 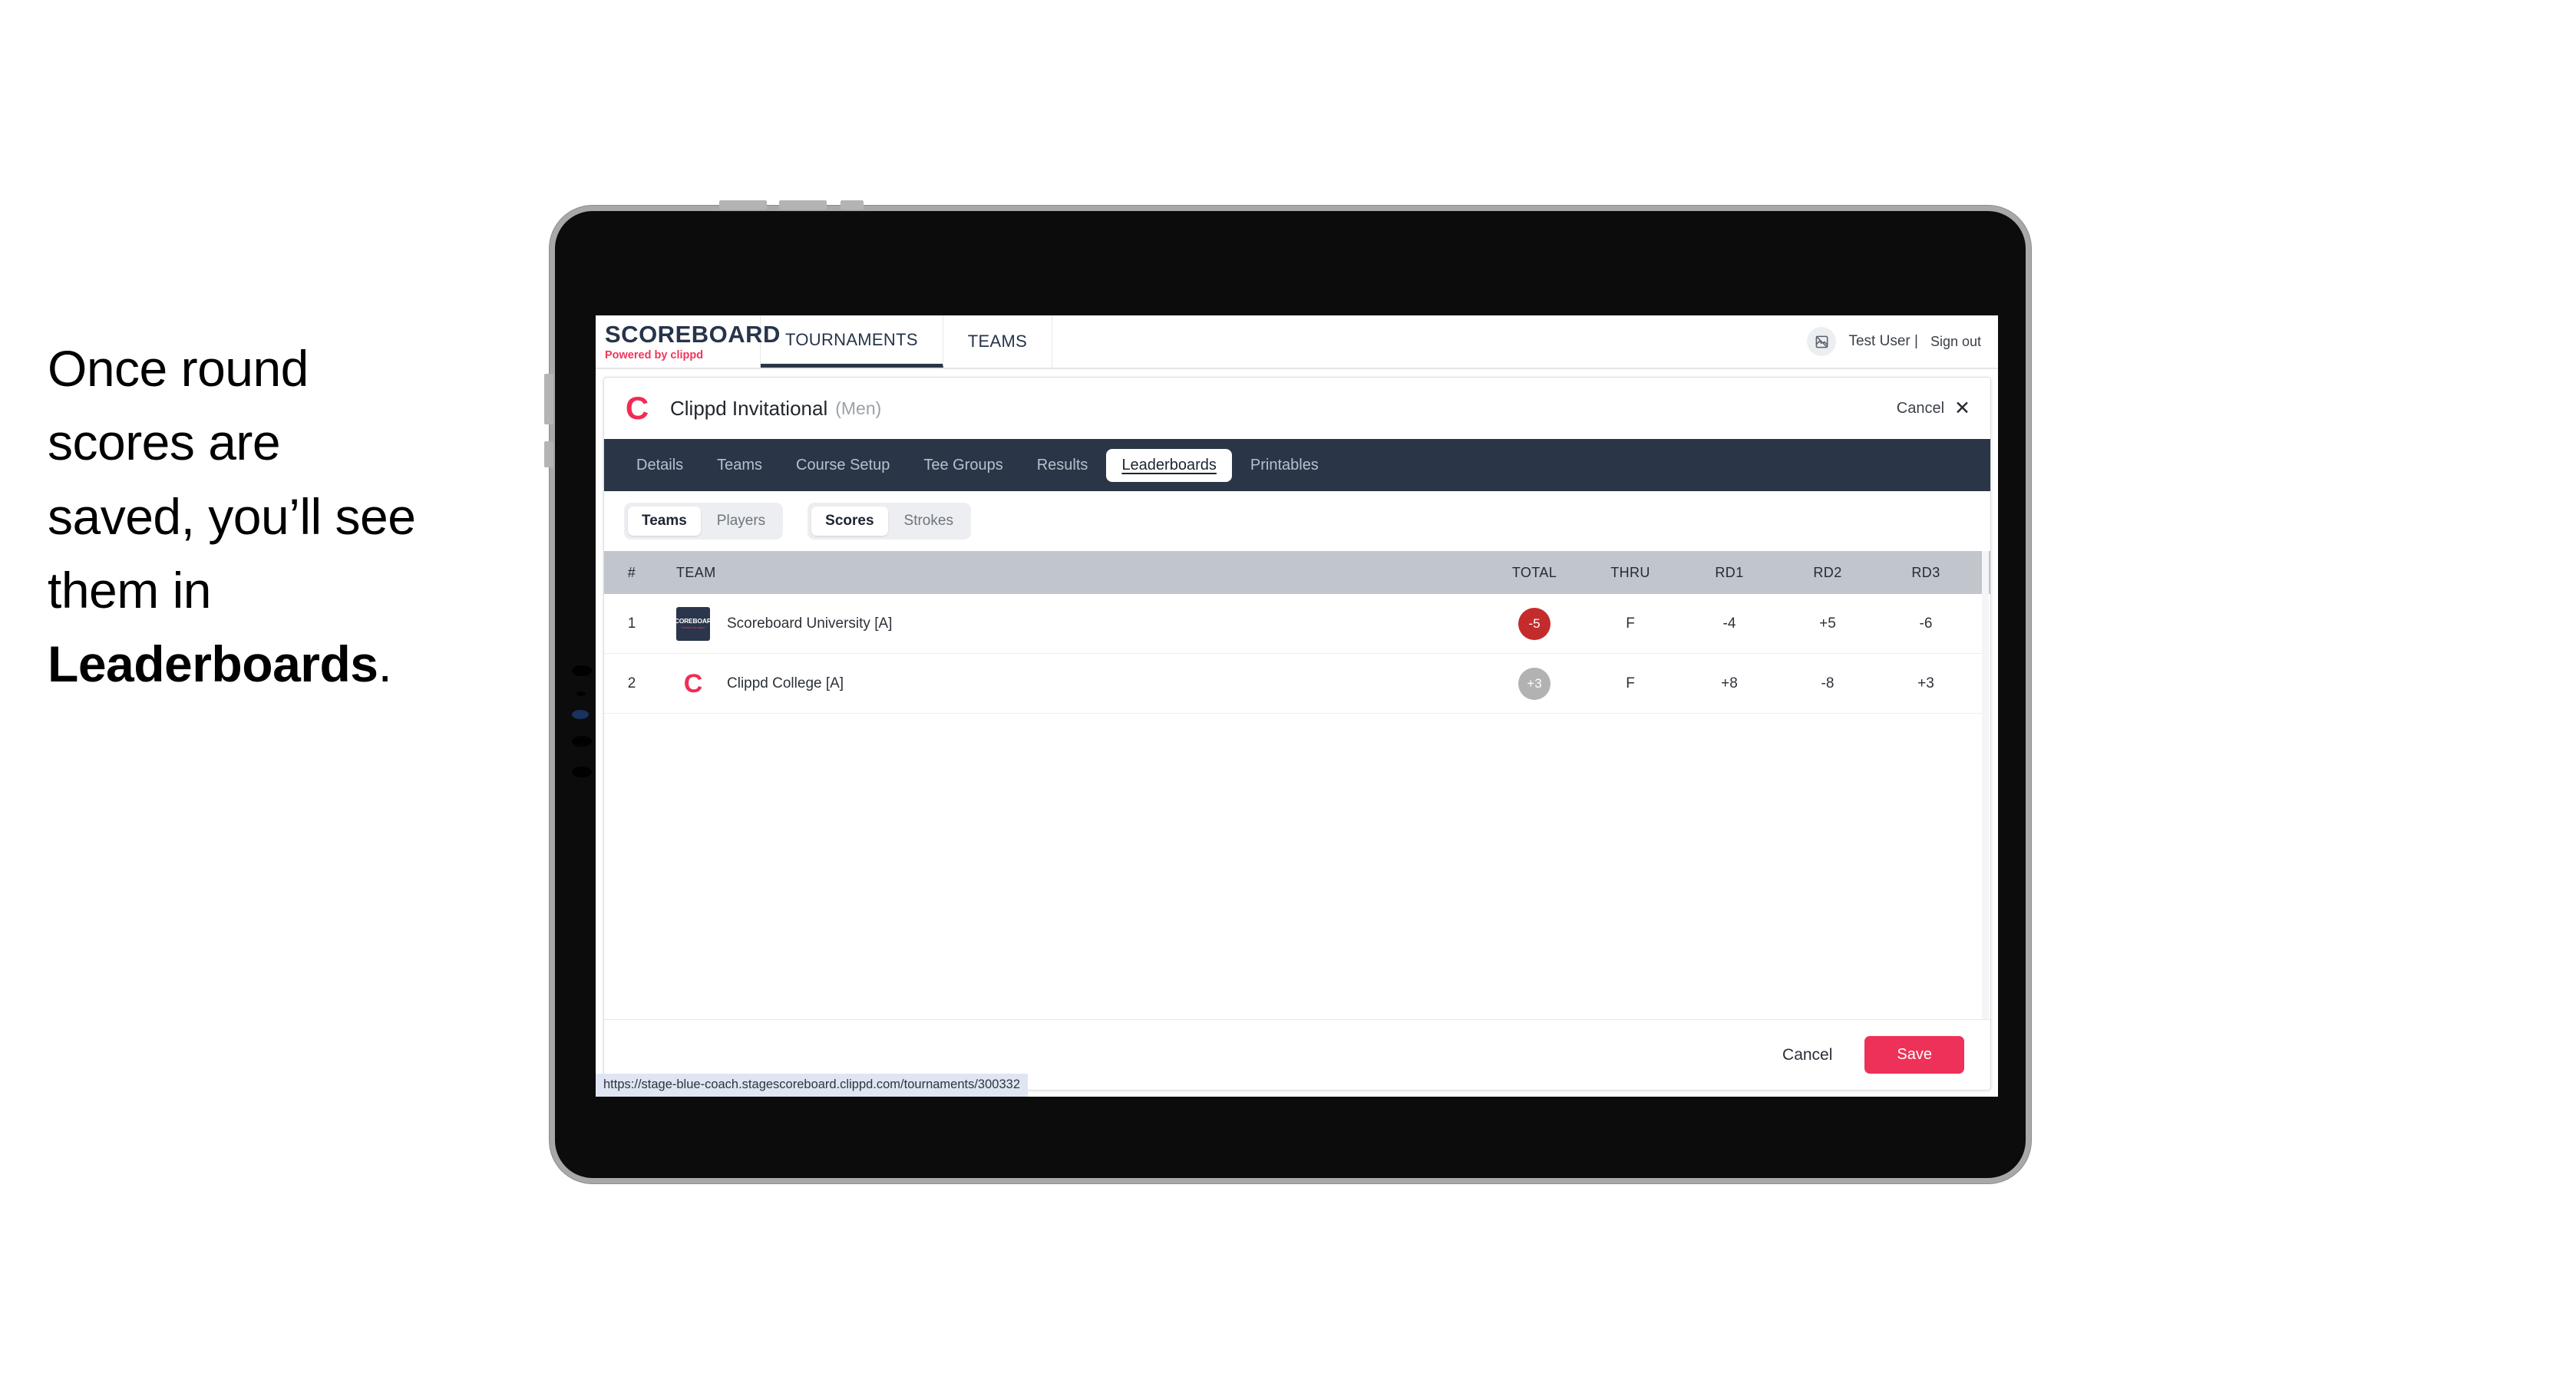 I want to click on tab-course-setup: Course Setup, so click(x=843, y=465).